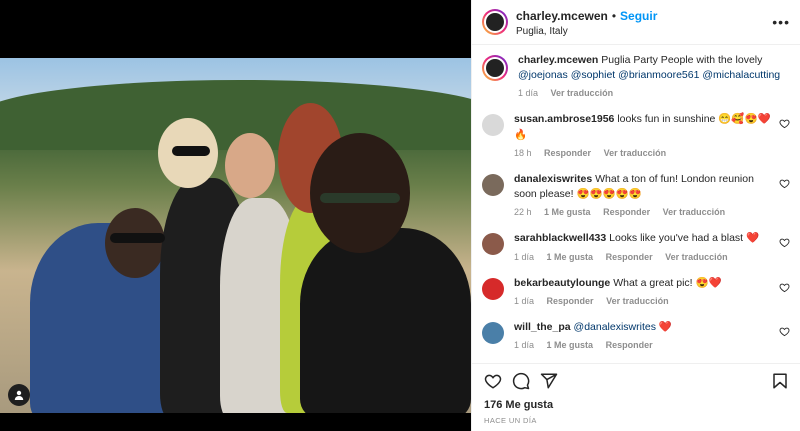  Describe the element at coordinates (667, 282) in the screenshot. I see `comment-text: What a great pic! 😍❤️` at that location.